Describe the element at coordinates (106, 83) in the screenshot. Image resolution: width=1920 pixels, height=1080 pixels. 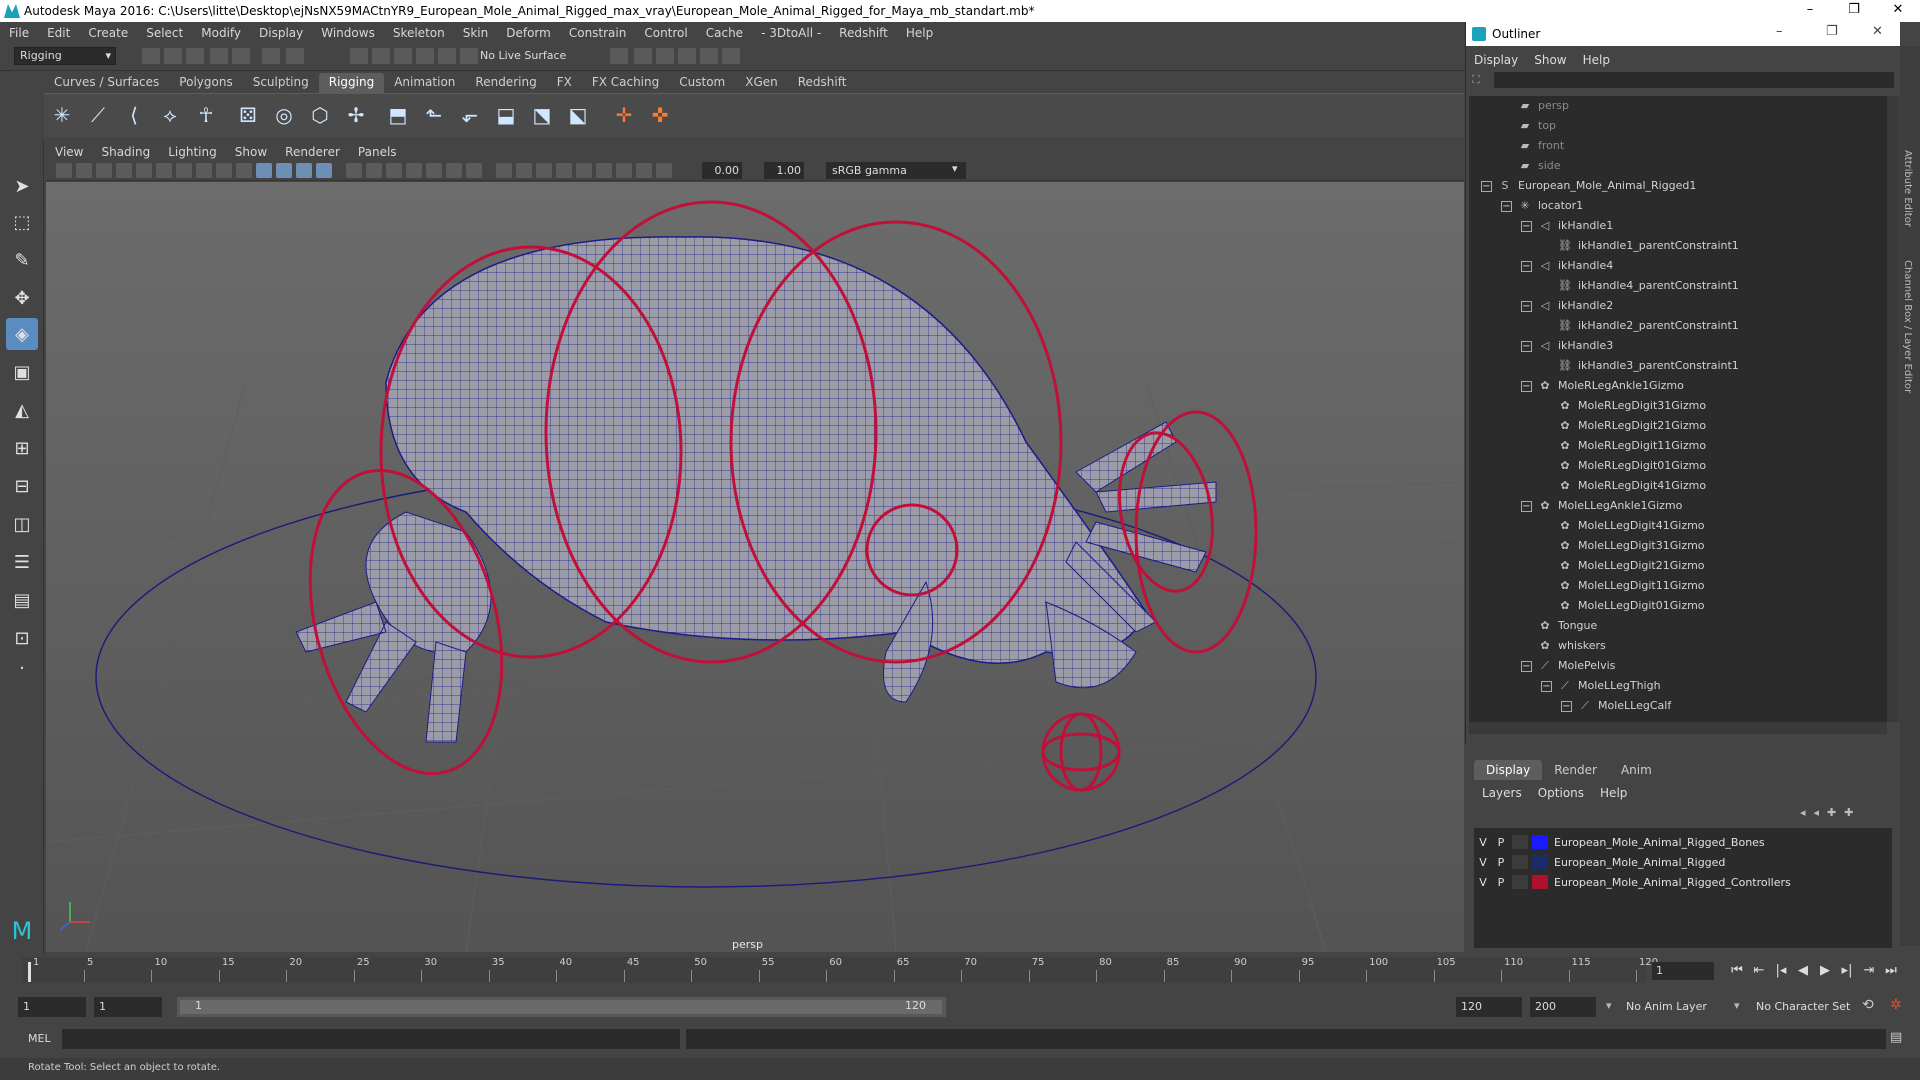
I see `shelf-tab-curves-surfaces: Curves / Surfaces` at that location.